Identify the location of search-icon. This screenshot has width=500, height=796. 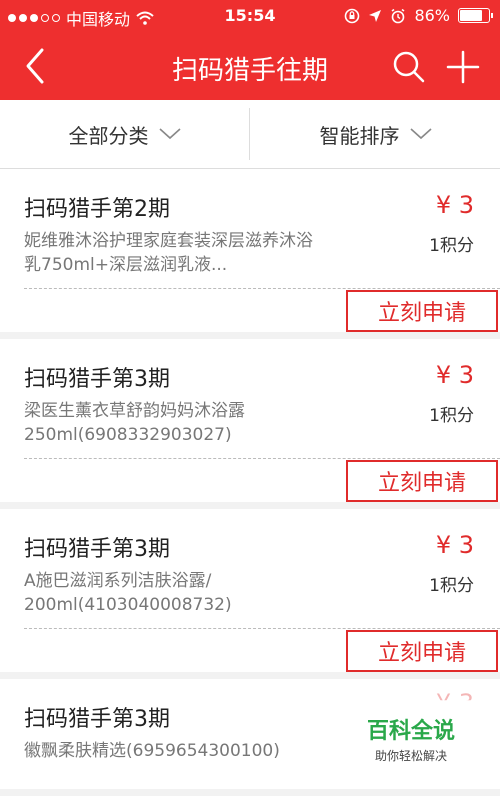
(409, 67).